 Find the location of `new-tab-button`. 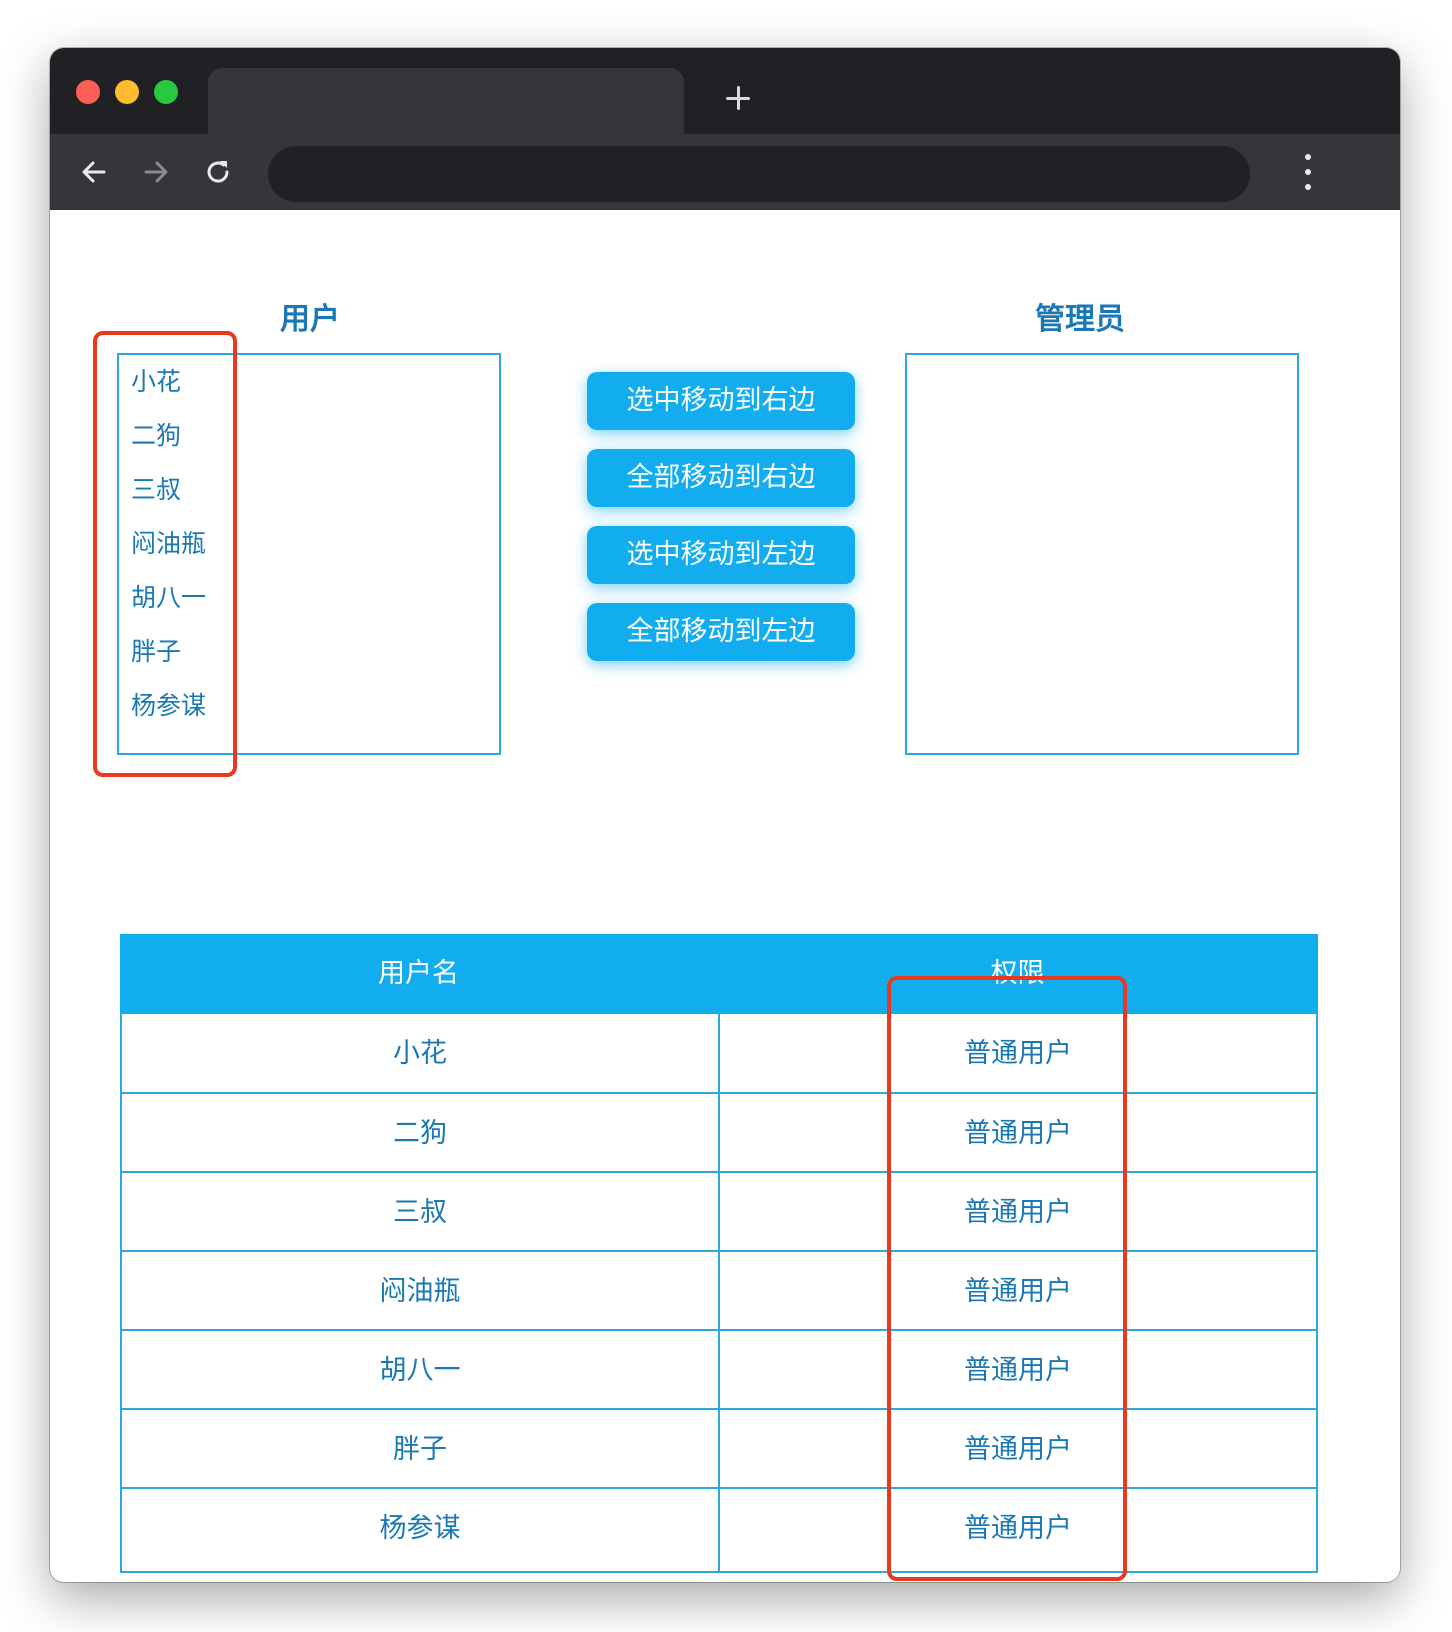

new-tab-button is located at coordinates (738, 98).